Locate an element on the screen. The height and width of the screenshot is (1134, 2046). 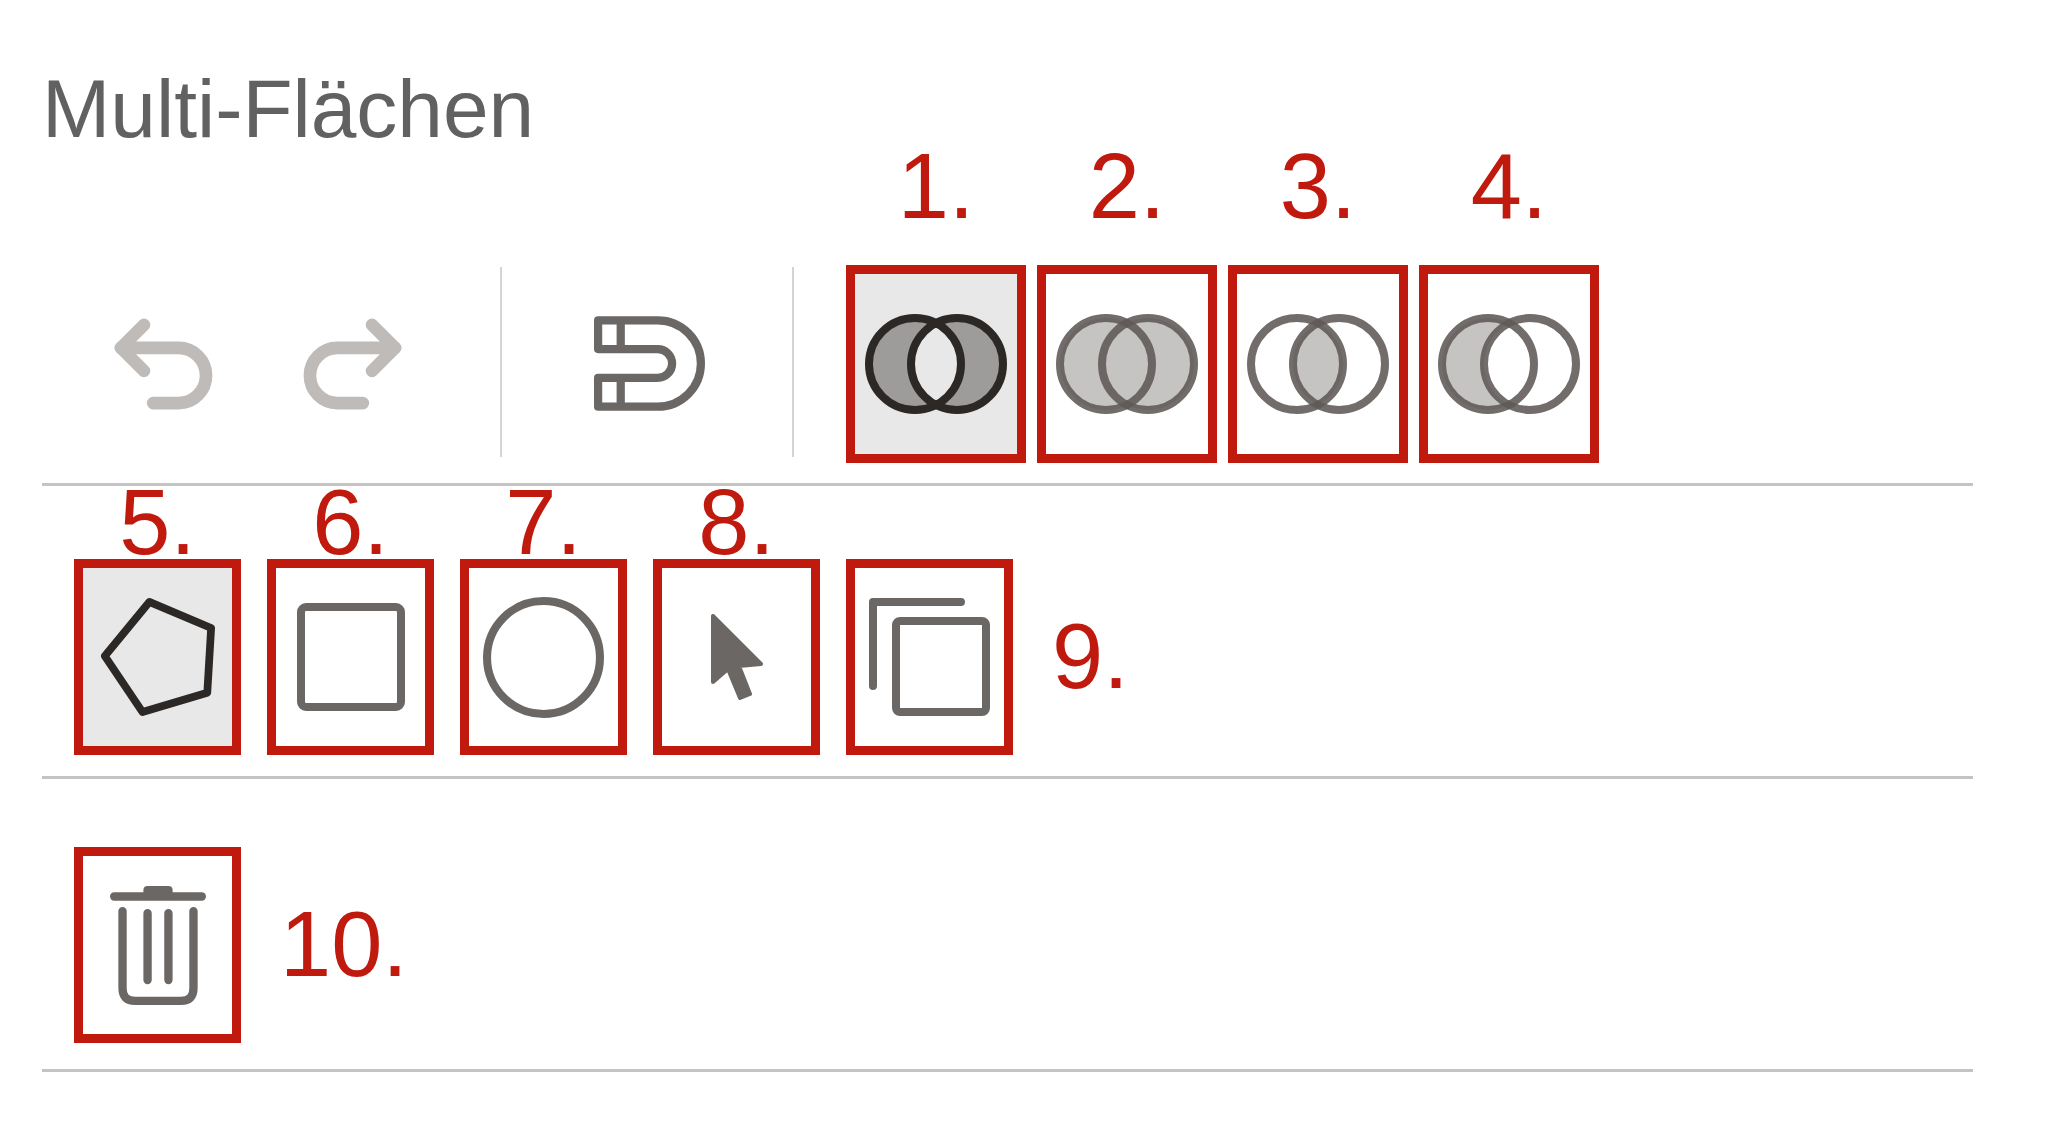
undo-icon is located at coordinates (163, 363).